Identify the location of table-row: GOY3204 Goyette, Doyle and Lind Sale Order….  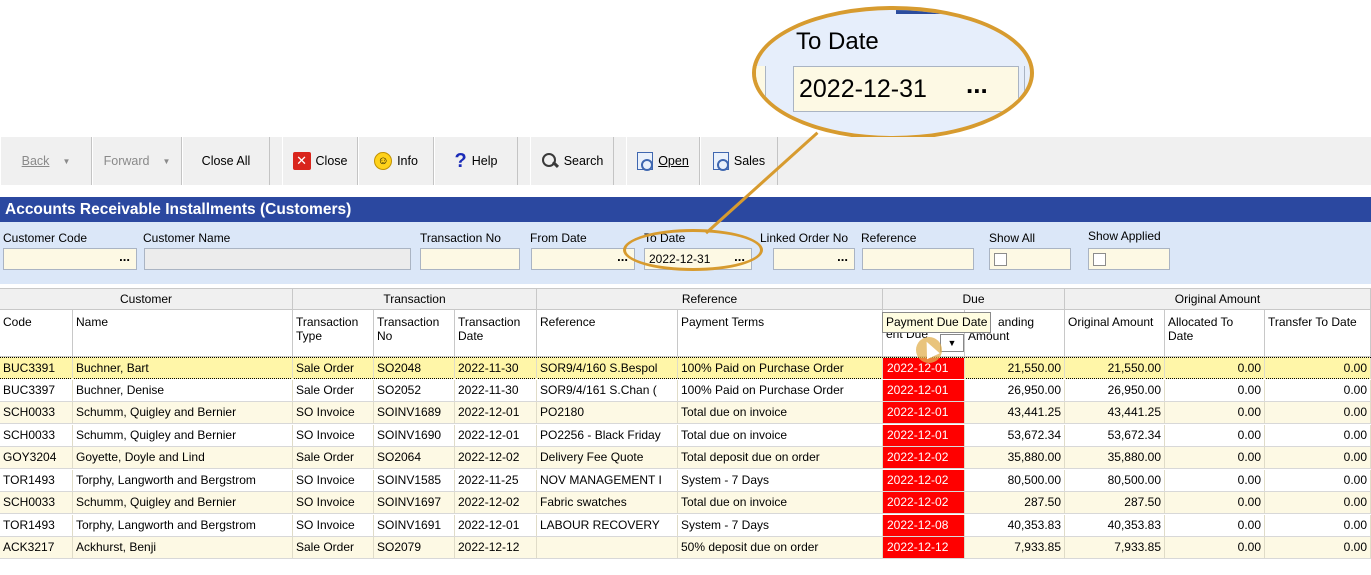
(685, 458).